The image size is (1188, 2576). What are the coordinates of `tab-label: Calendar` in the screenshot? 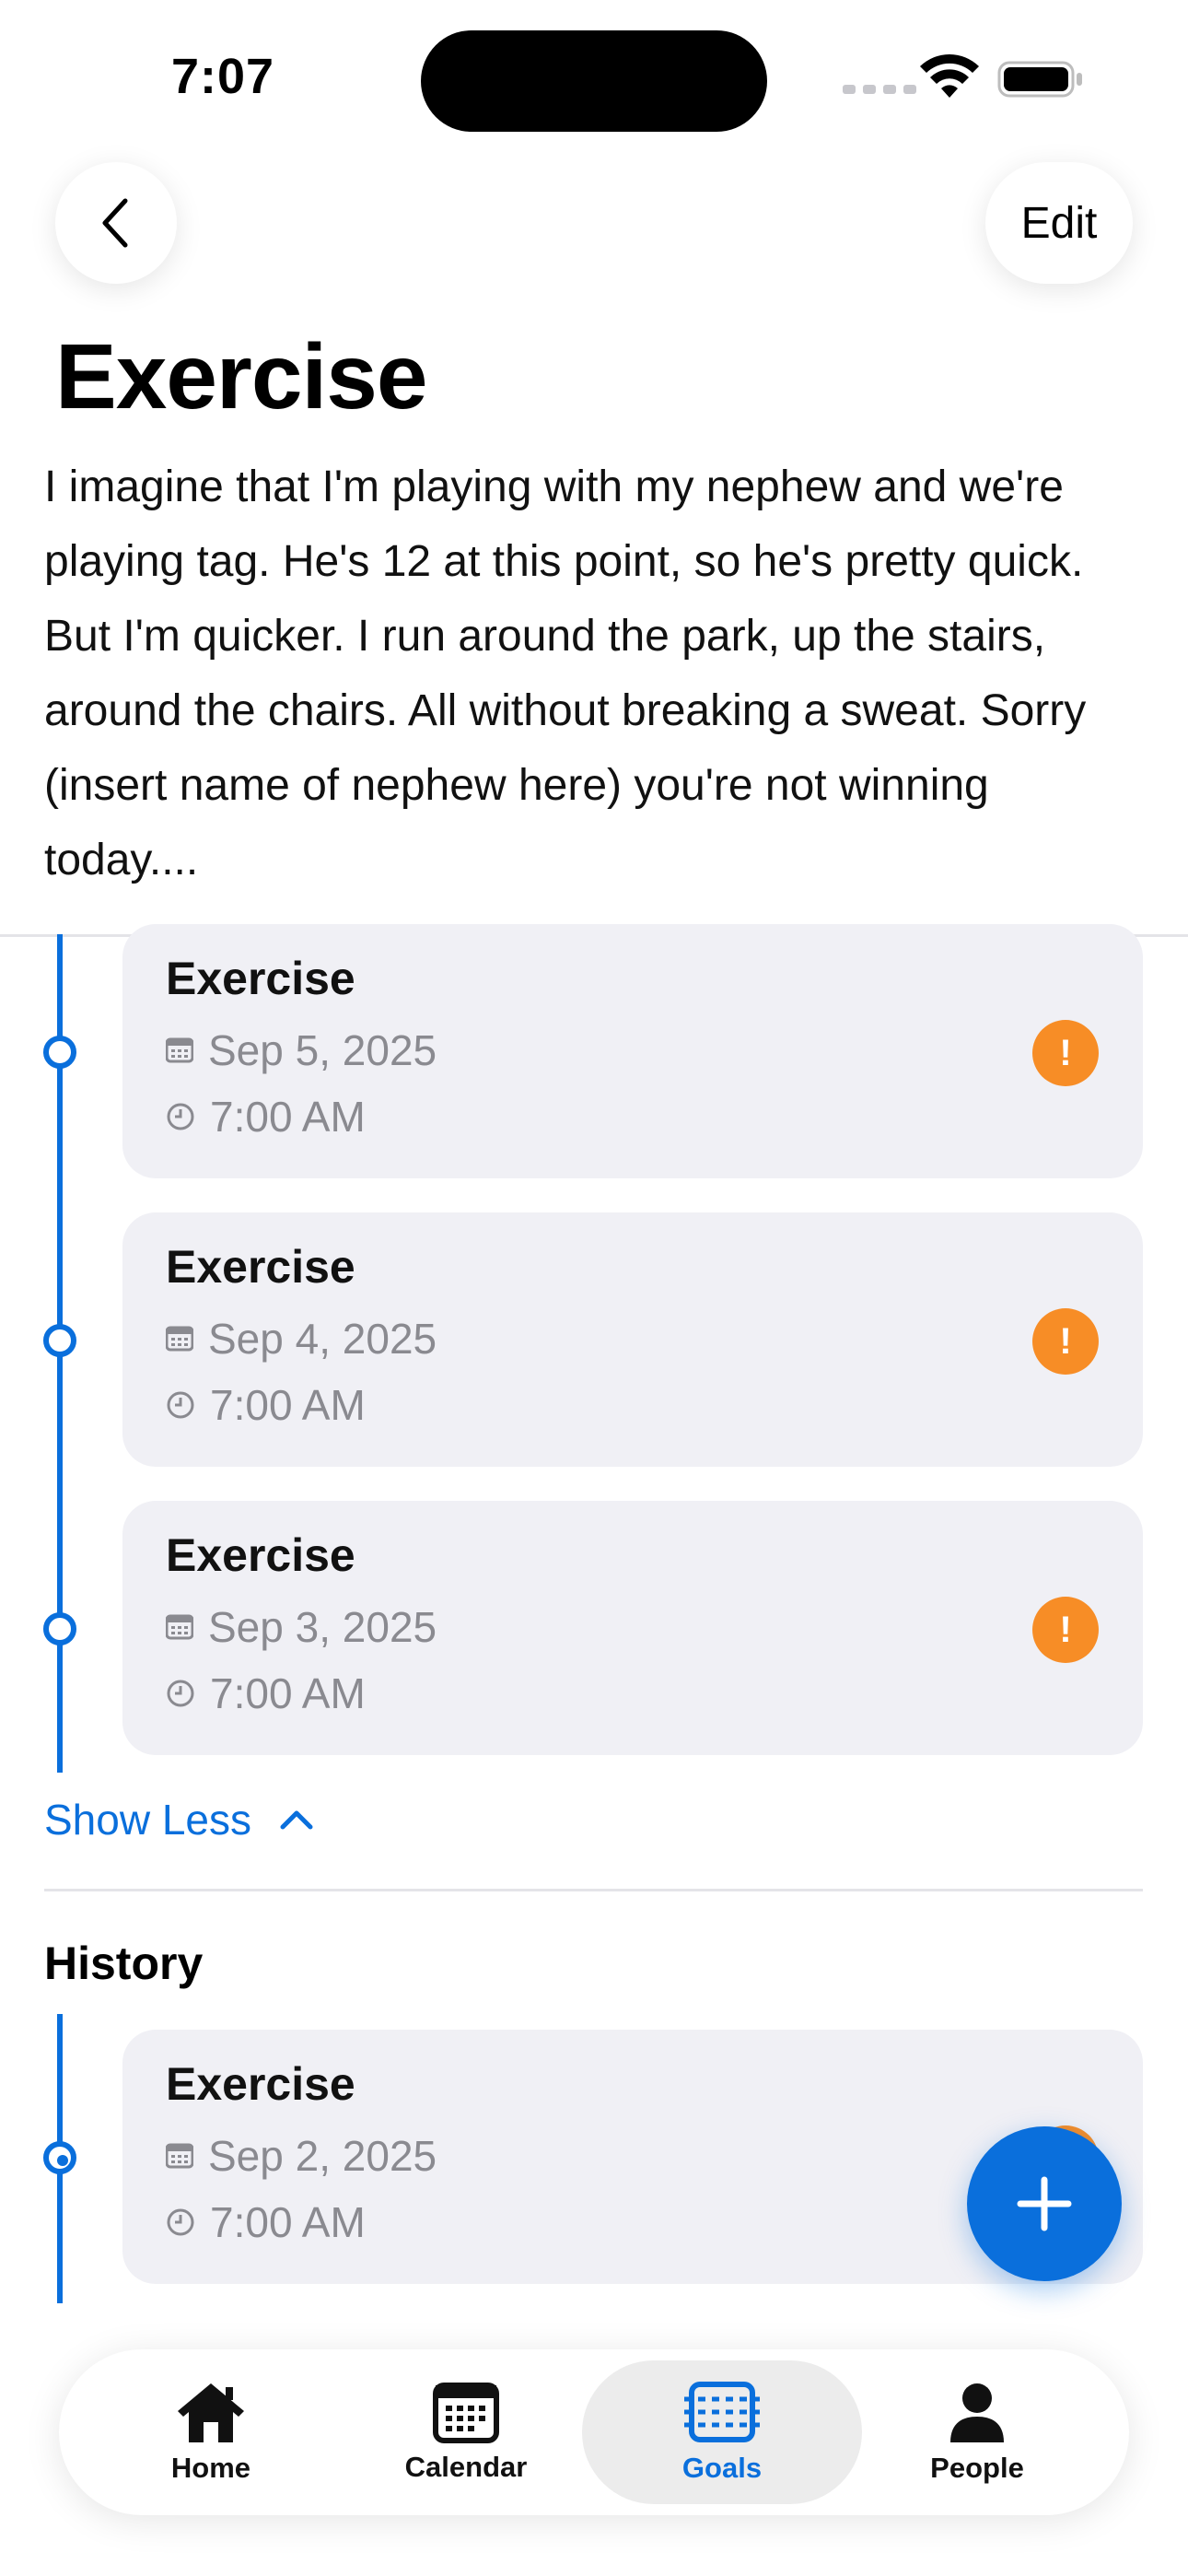 It's located at (466, 2467).